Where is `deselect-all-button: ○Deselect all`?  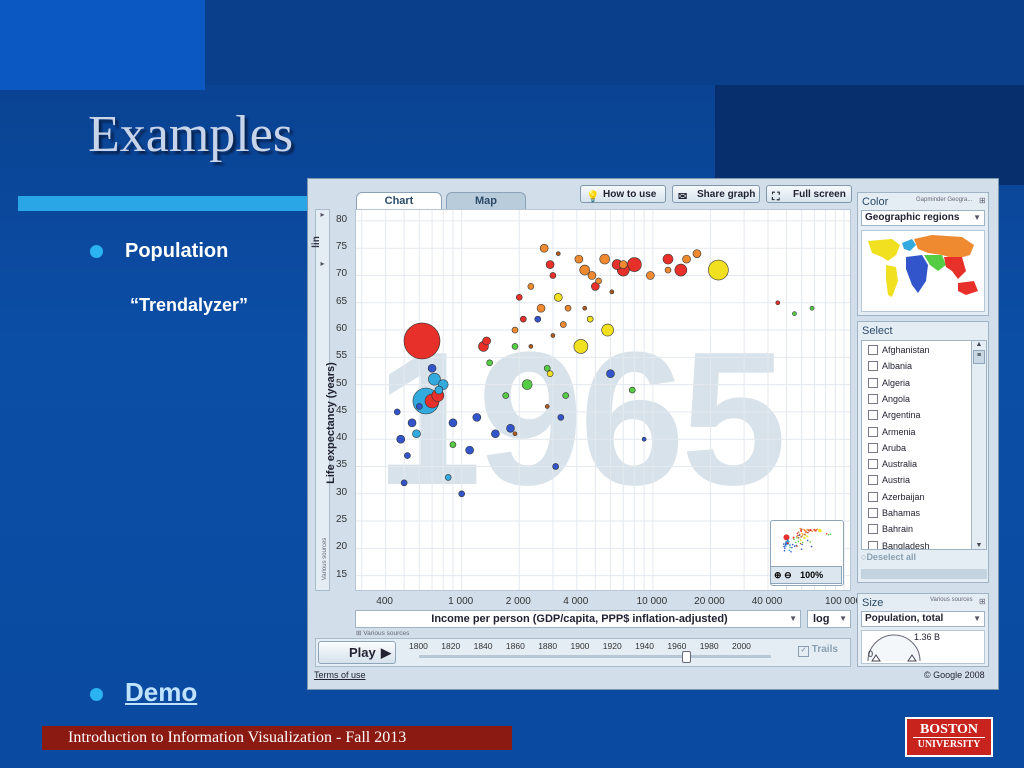 deselect-all-button: ○Deselect all is located at coordinates (924, 559).